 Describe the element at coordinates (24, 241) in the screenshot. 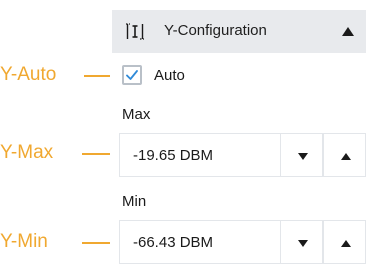

I see `callout-y-min: Y-Min` at that location.